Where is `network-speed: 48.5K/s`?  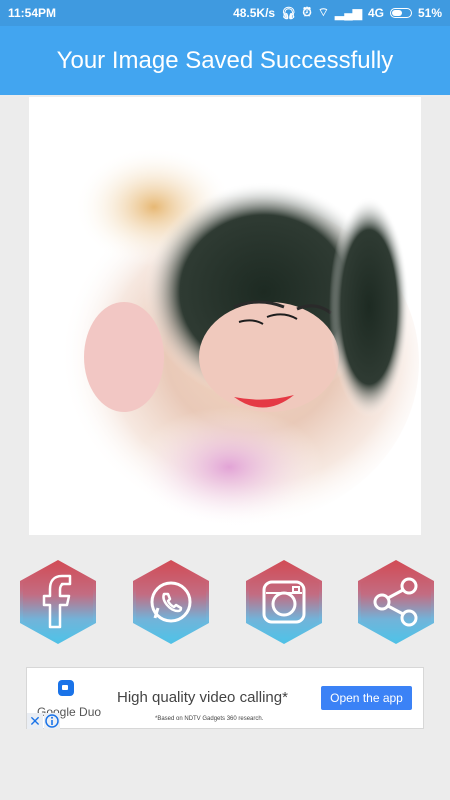
network-speed: 48.5K/s is located at coordinates (254, 12).